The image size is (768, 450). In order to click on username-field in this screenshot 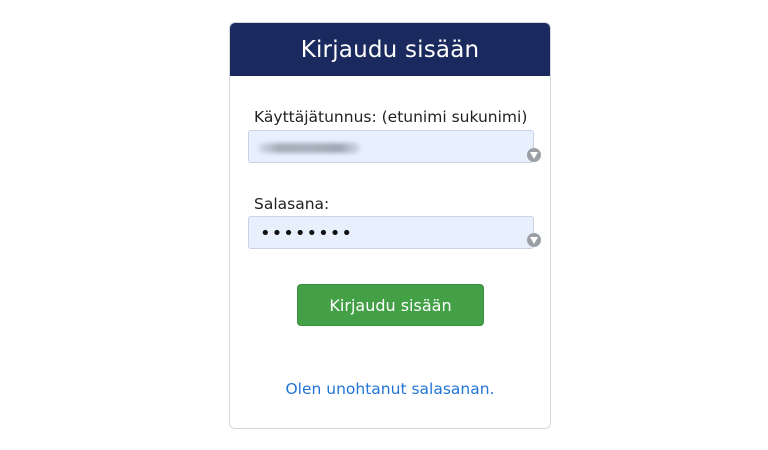, I will do `click(391, 146)`.